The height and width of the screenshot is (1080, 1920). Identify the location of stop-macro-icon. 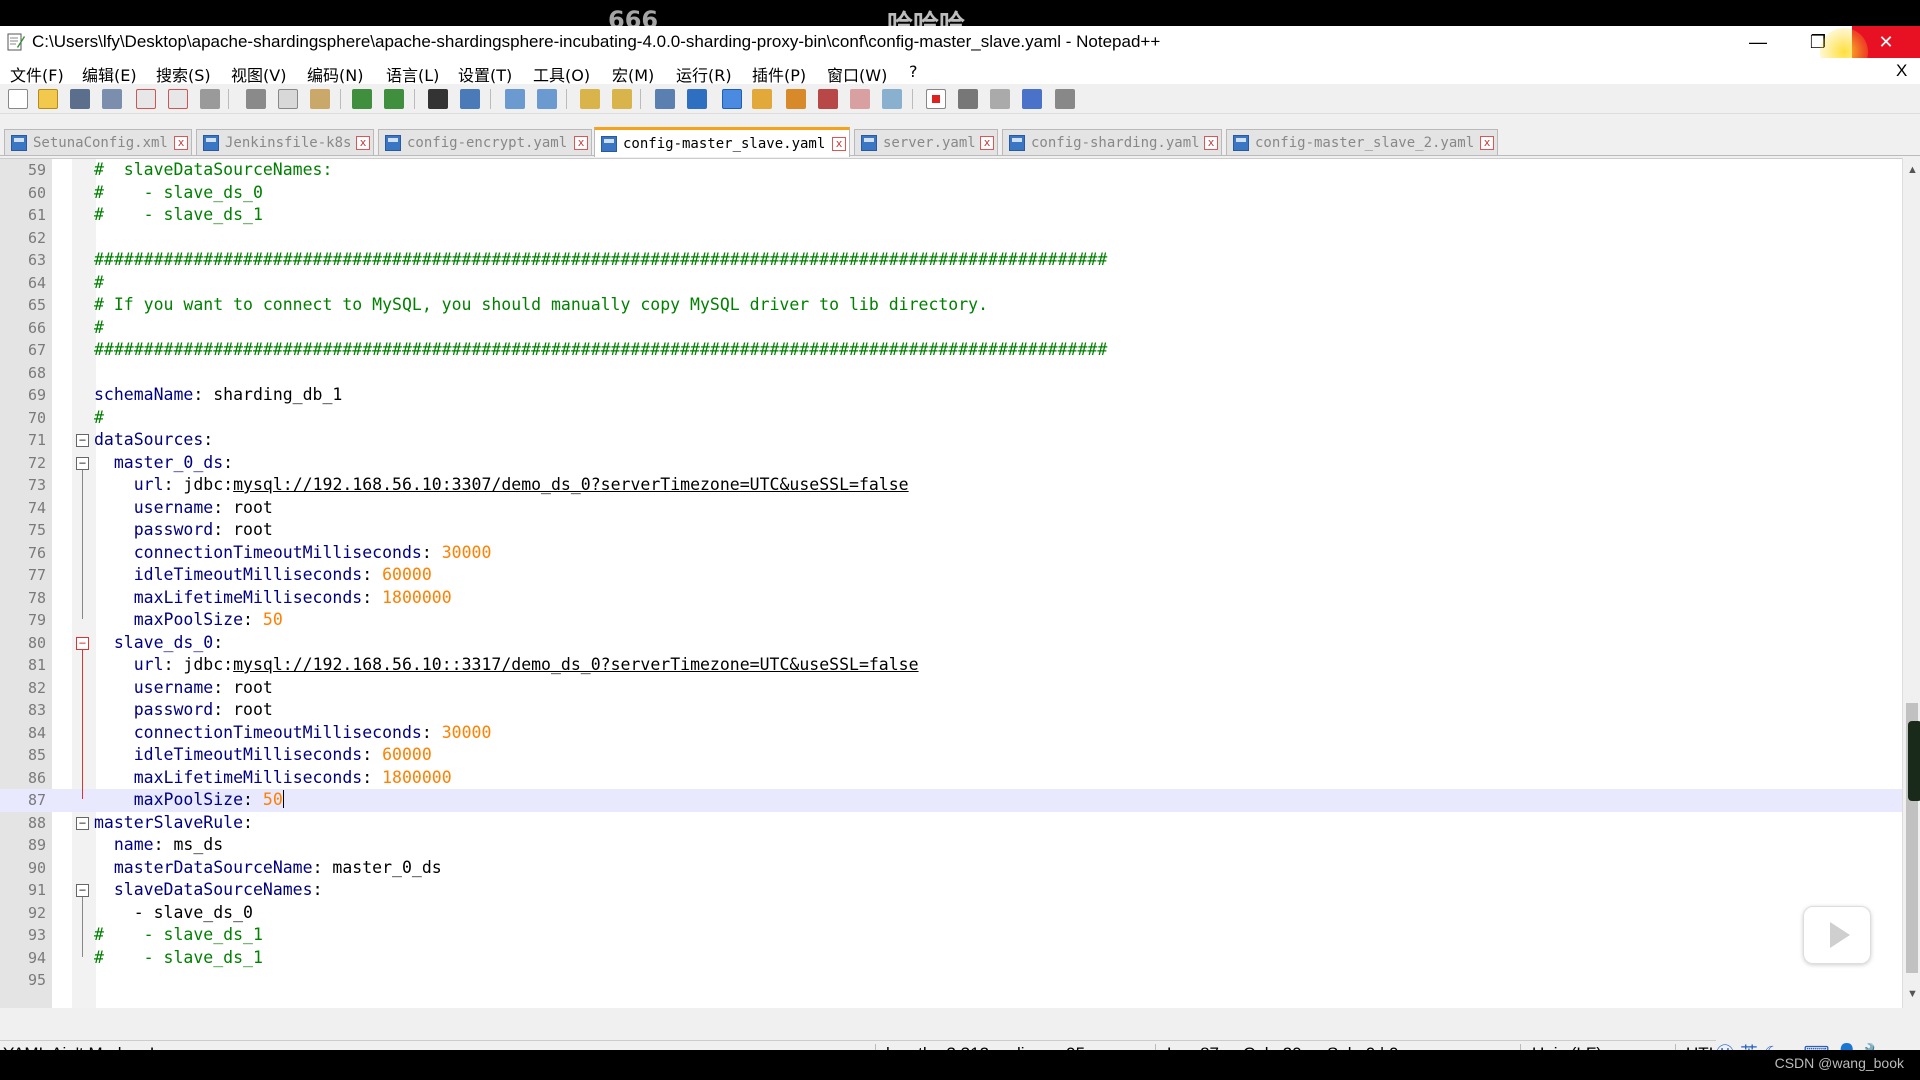
(968, 99).